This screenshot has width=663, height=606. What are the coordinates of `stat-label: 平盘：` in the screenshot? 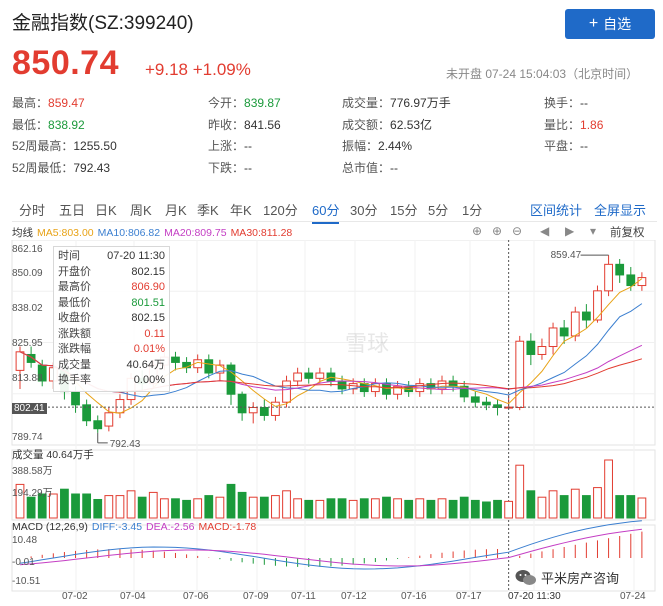 It's located at (562, 146).